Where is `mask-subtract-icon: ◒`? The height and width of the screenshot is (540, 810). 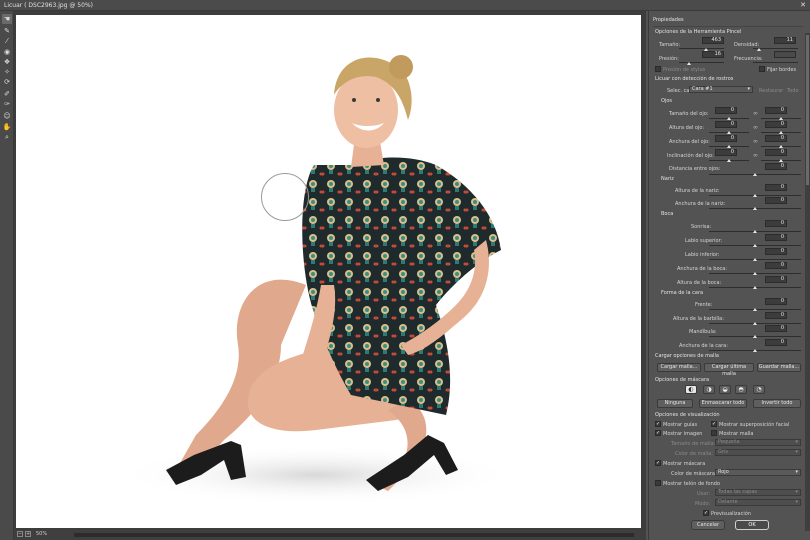
mask-subtract-icon: ◒ is located at coordinates (725, 389).